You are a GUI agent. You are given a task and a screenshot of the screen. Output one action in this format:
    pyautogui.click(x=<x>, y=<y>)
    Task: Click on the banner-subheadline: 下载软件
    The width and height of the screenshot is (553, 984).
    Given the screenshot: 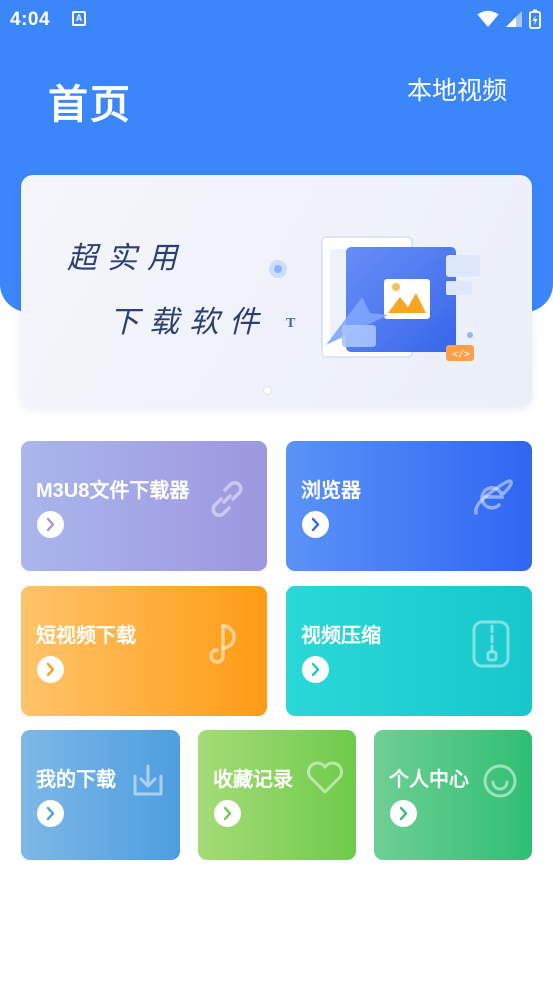 What is the action you would take?
    pyautogui.click(x=189, y=322)
    